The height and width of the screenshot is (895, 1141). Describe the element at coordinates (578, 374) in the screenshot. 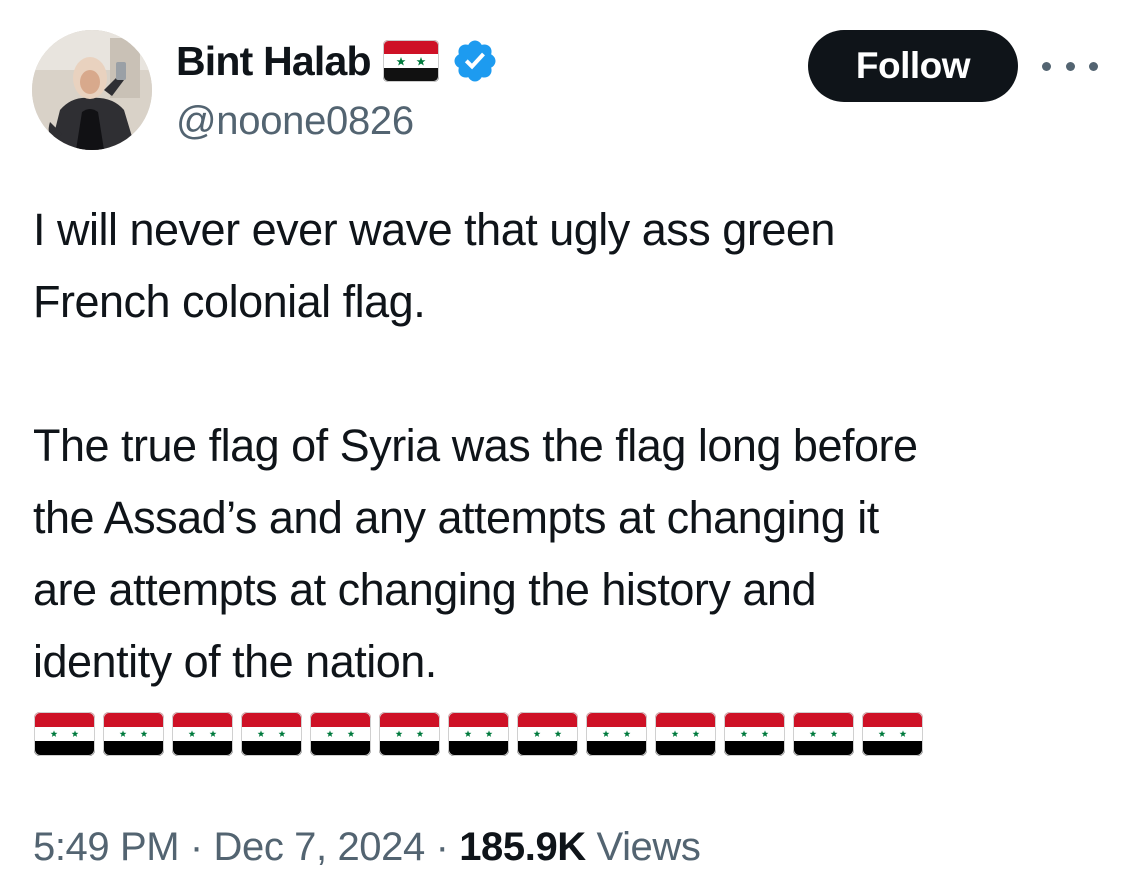

I see `paragraph-break` at that location.